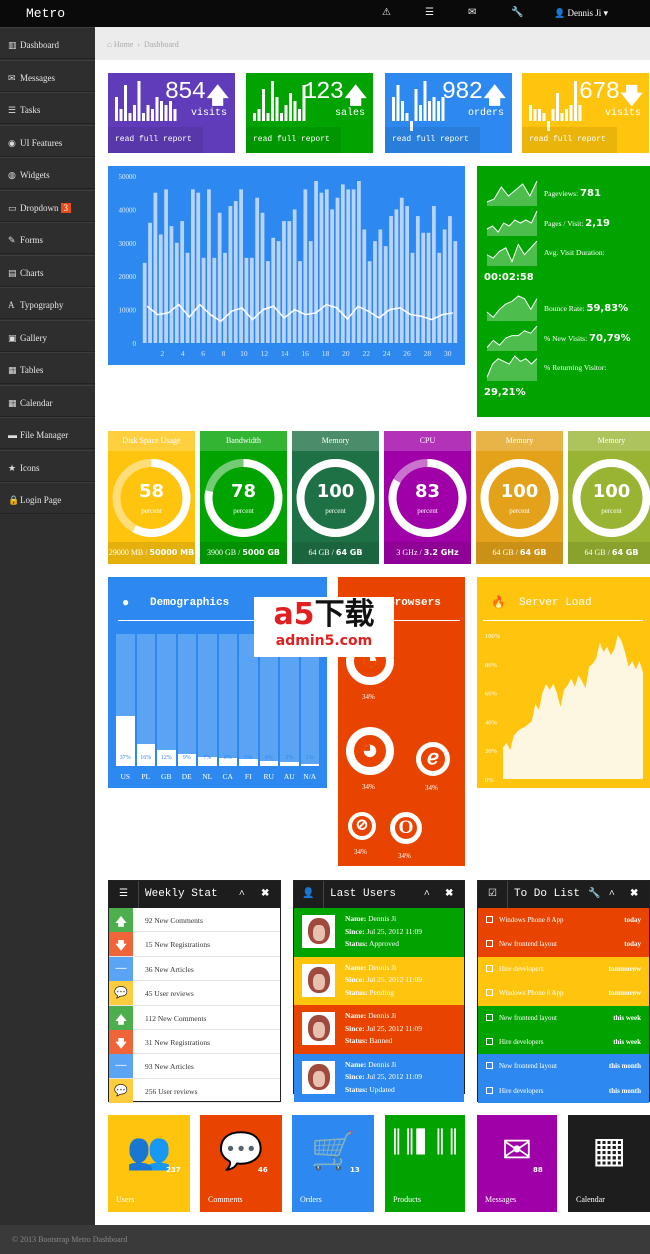 The image size is (650, 1254). I want to click on sidebar-item-typography: A Typography, so click(47, 303).